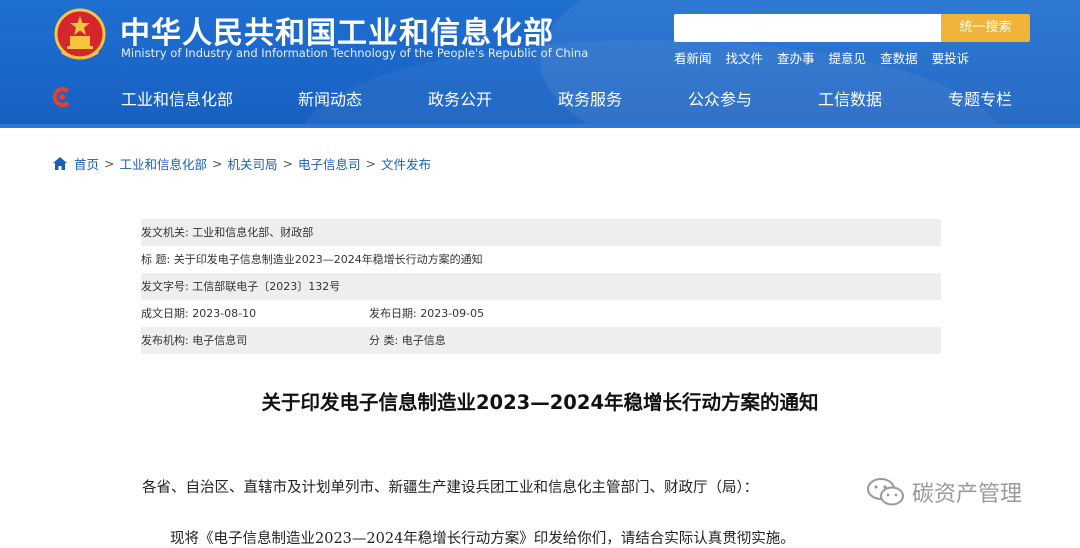 The height and width of the screenshot is (548, 1080). Describe the element at coordinates (720, 98) in the screenshot. I see `nav-participation: 公众参与` at that location.